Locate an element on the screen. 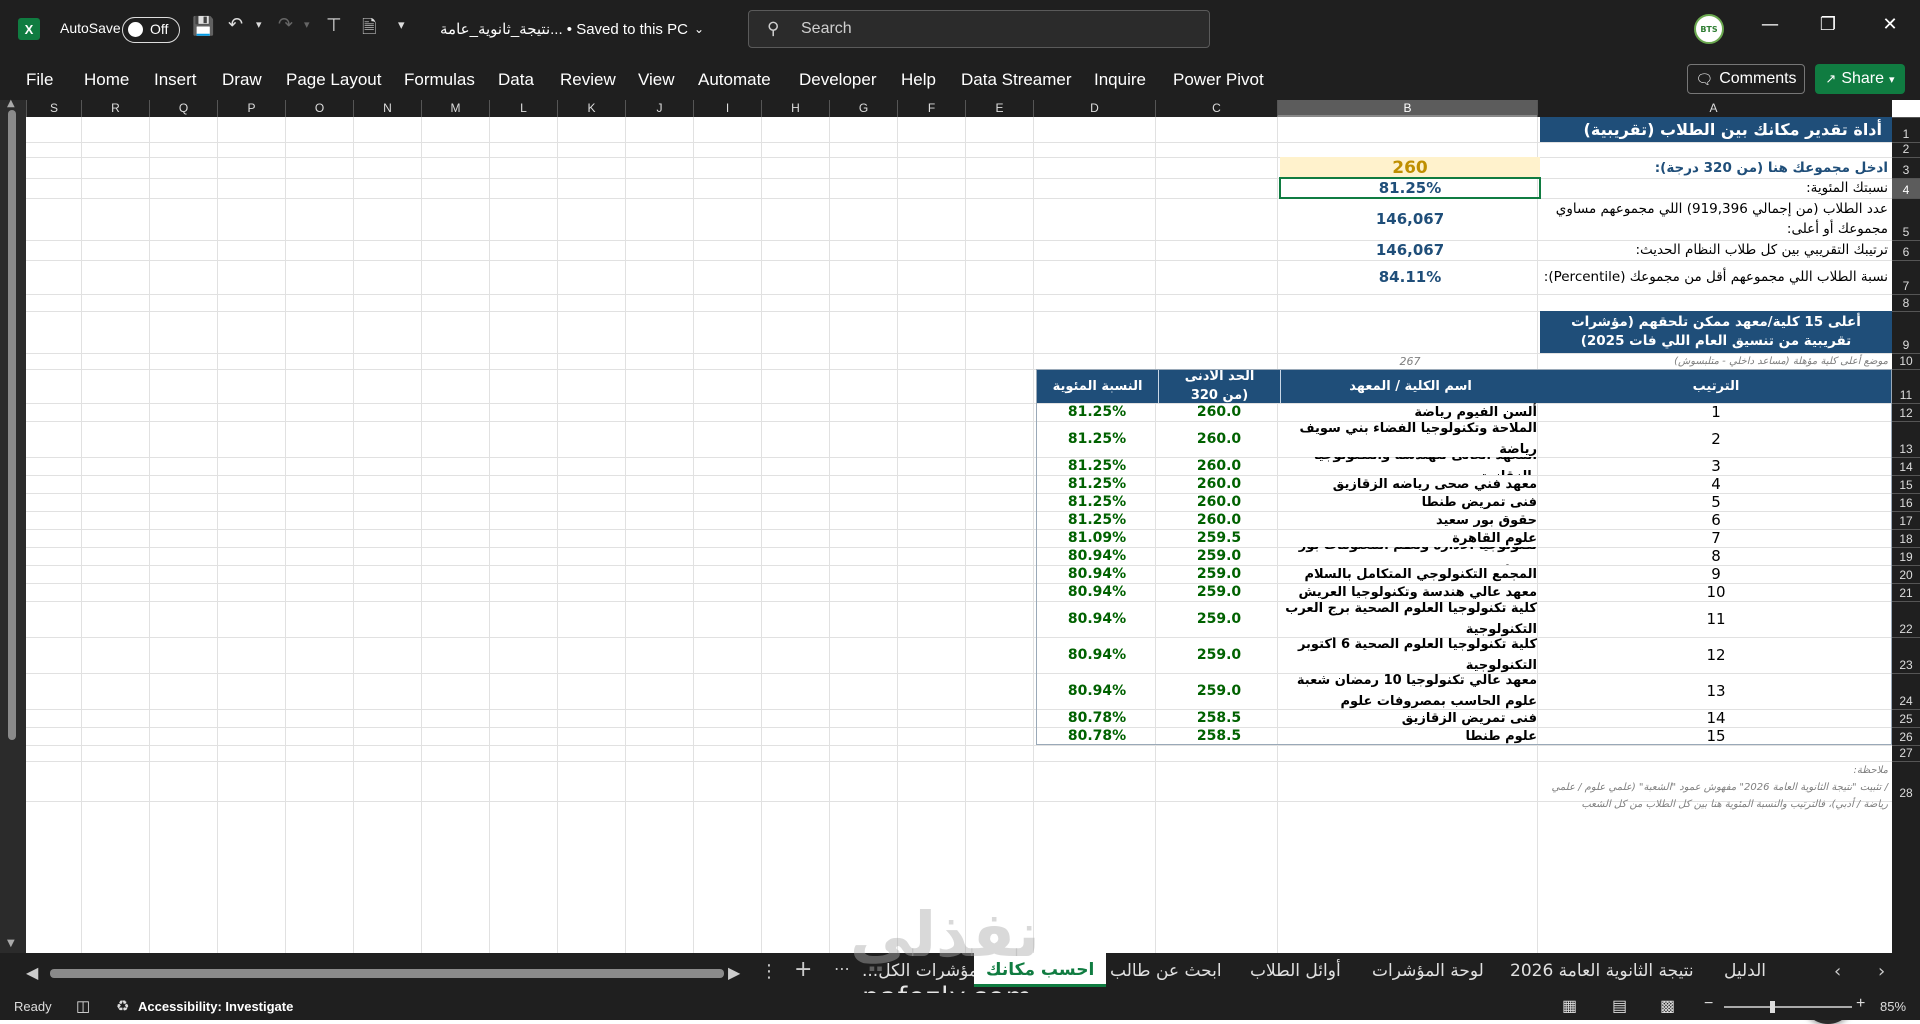 This screenshot has height=1024, width=1920. zoom-level: 85% is located at coordinates (1893, 1006).